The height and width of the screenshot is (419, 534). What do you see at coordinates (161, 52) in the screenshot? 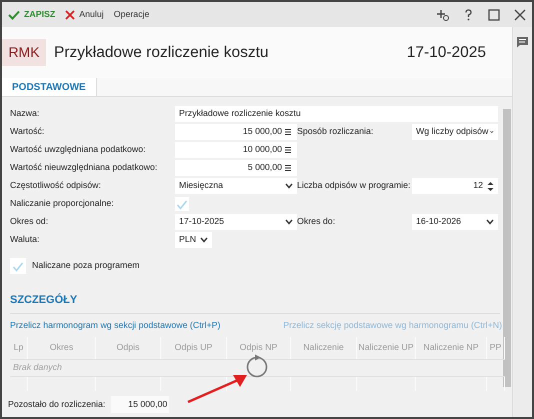
I see `document-title: Przykładowe rozliczenie kosztu` at bounding box center [161, 52].